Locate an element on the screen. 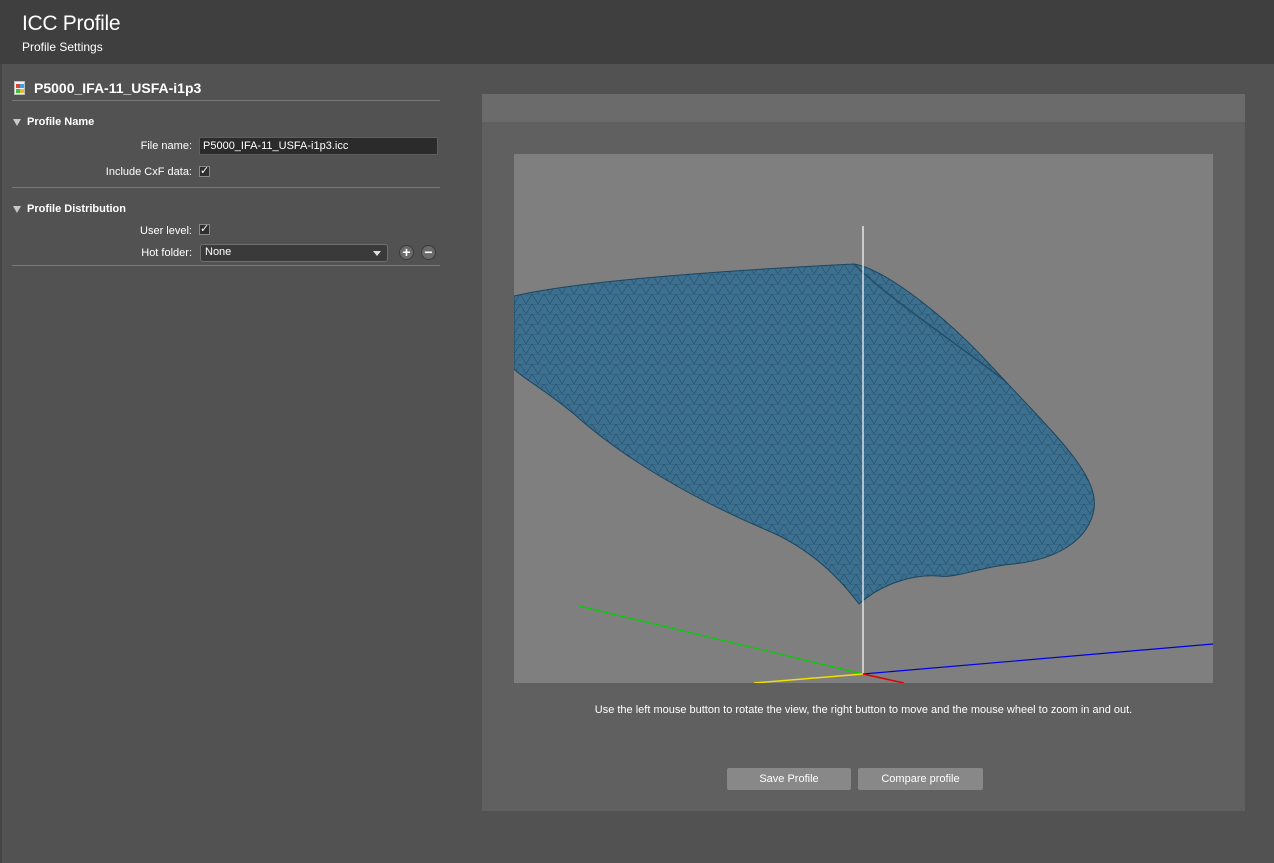  hot-folder-value: None is located at coordinates (218, 252).